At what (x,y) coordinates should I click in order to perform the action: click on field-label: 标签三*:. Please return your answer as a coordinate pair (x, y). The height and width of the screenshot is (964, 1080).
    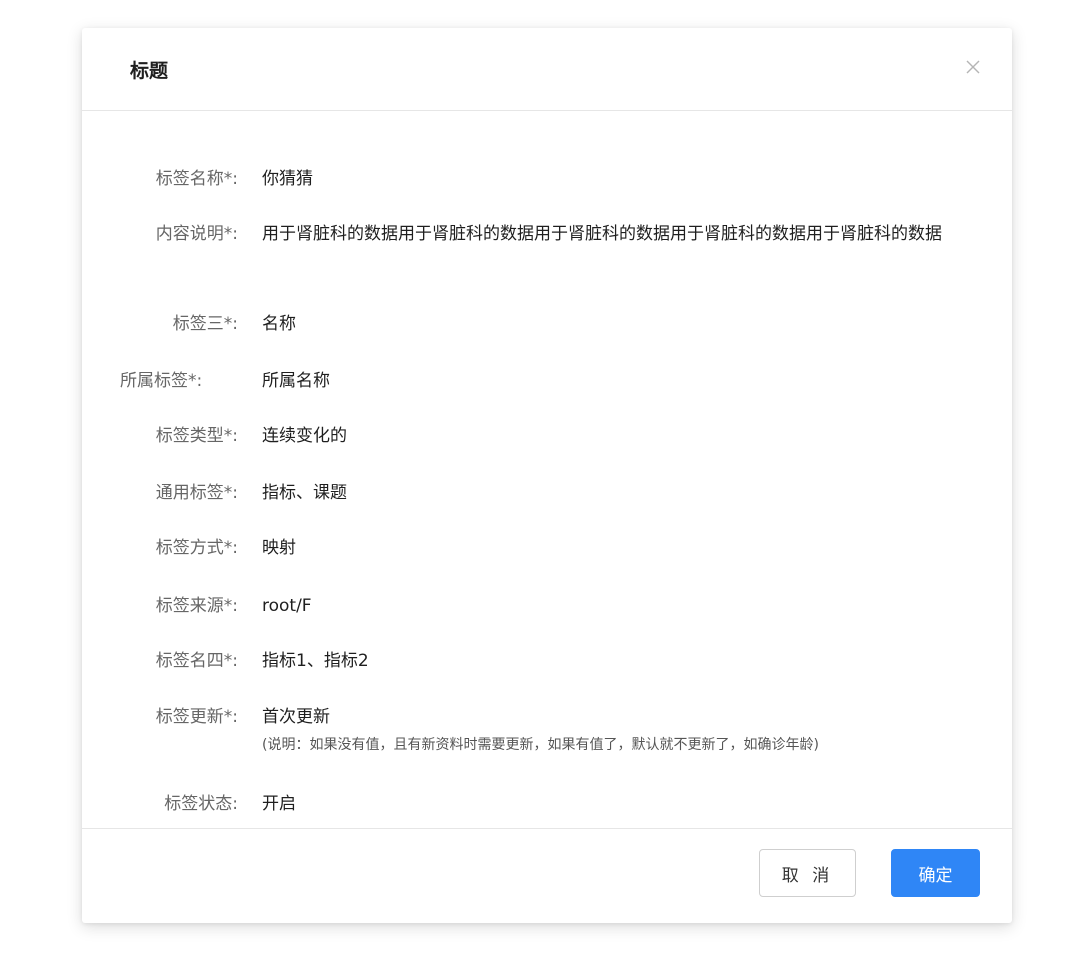
    Looking at the image, I should click on (205, 324).